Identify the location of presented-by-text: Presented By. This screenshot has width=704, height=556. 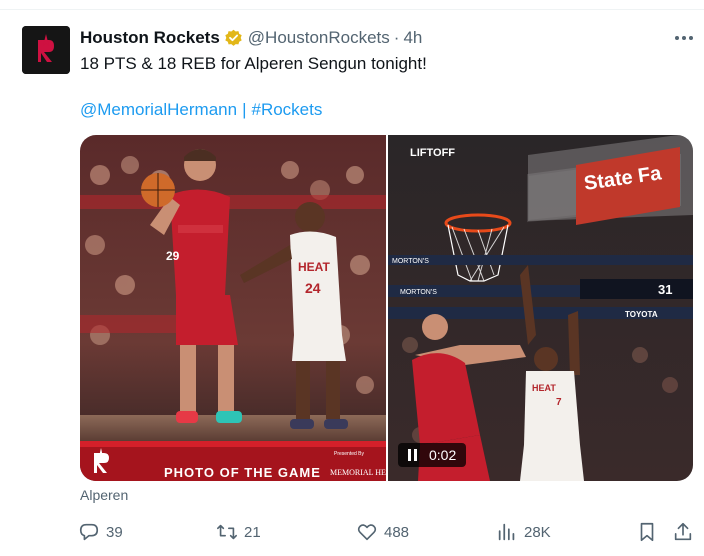
(349, 454).